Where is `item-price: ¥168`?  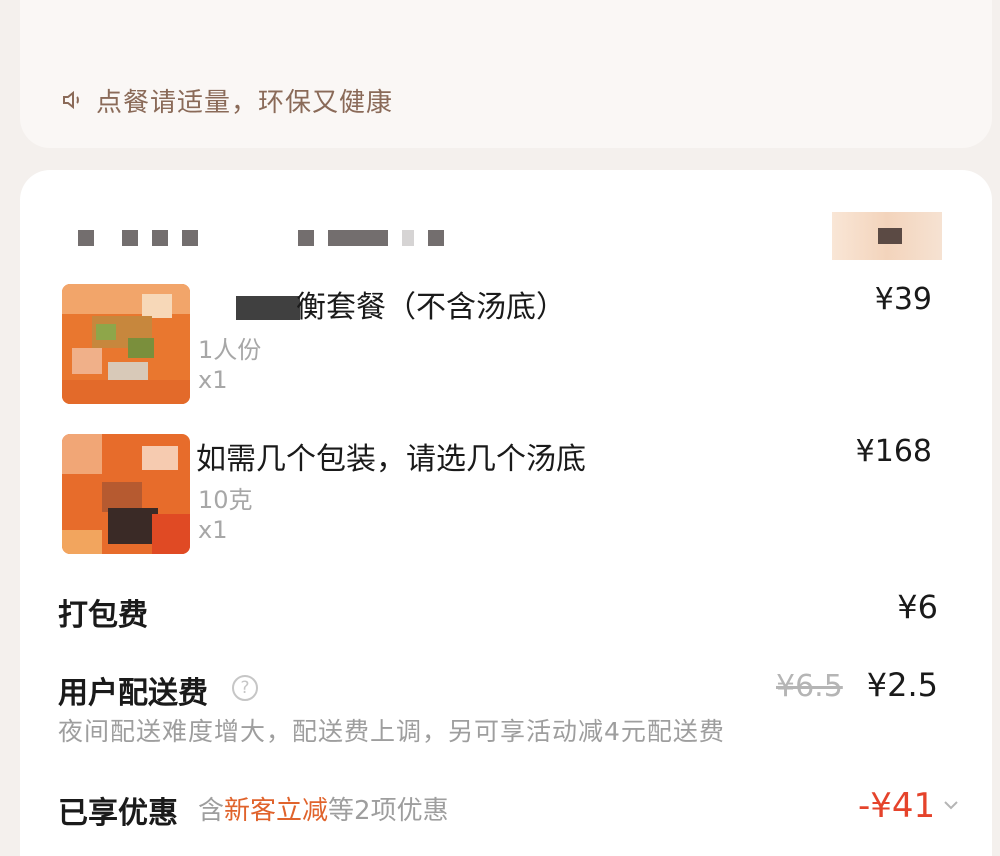 item-price: ¥168 is located at coordinates (893, 451).